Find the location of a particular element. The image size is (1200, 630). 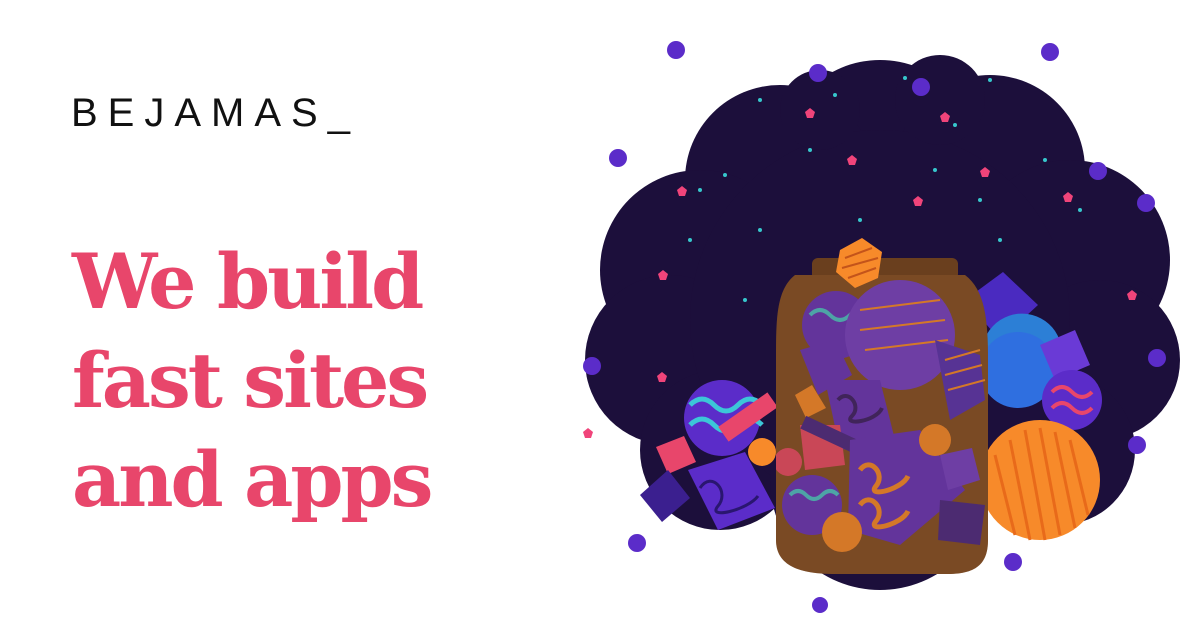

headline-line-3: and apps is located at coordinates (252, 479).